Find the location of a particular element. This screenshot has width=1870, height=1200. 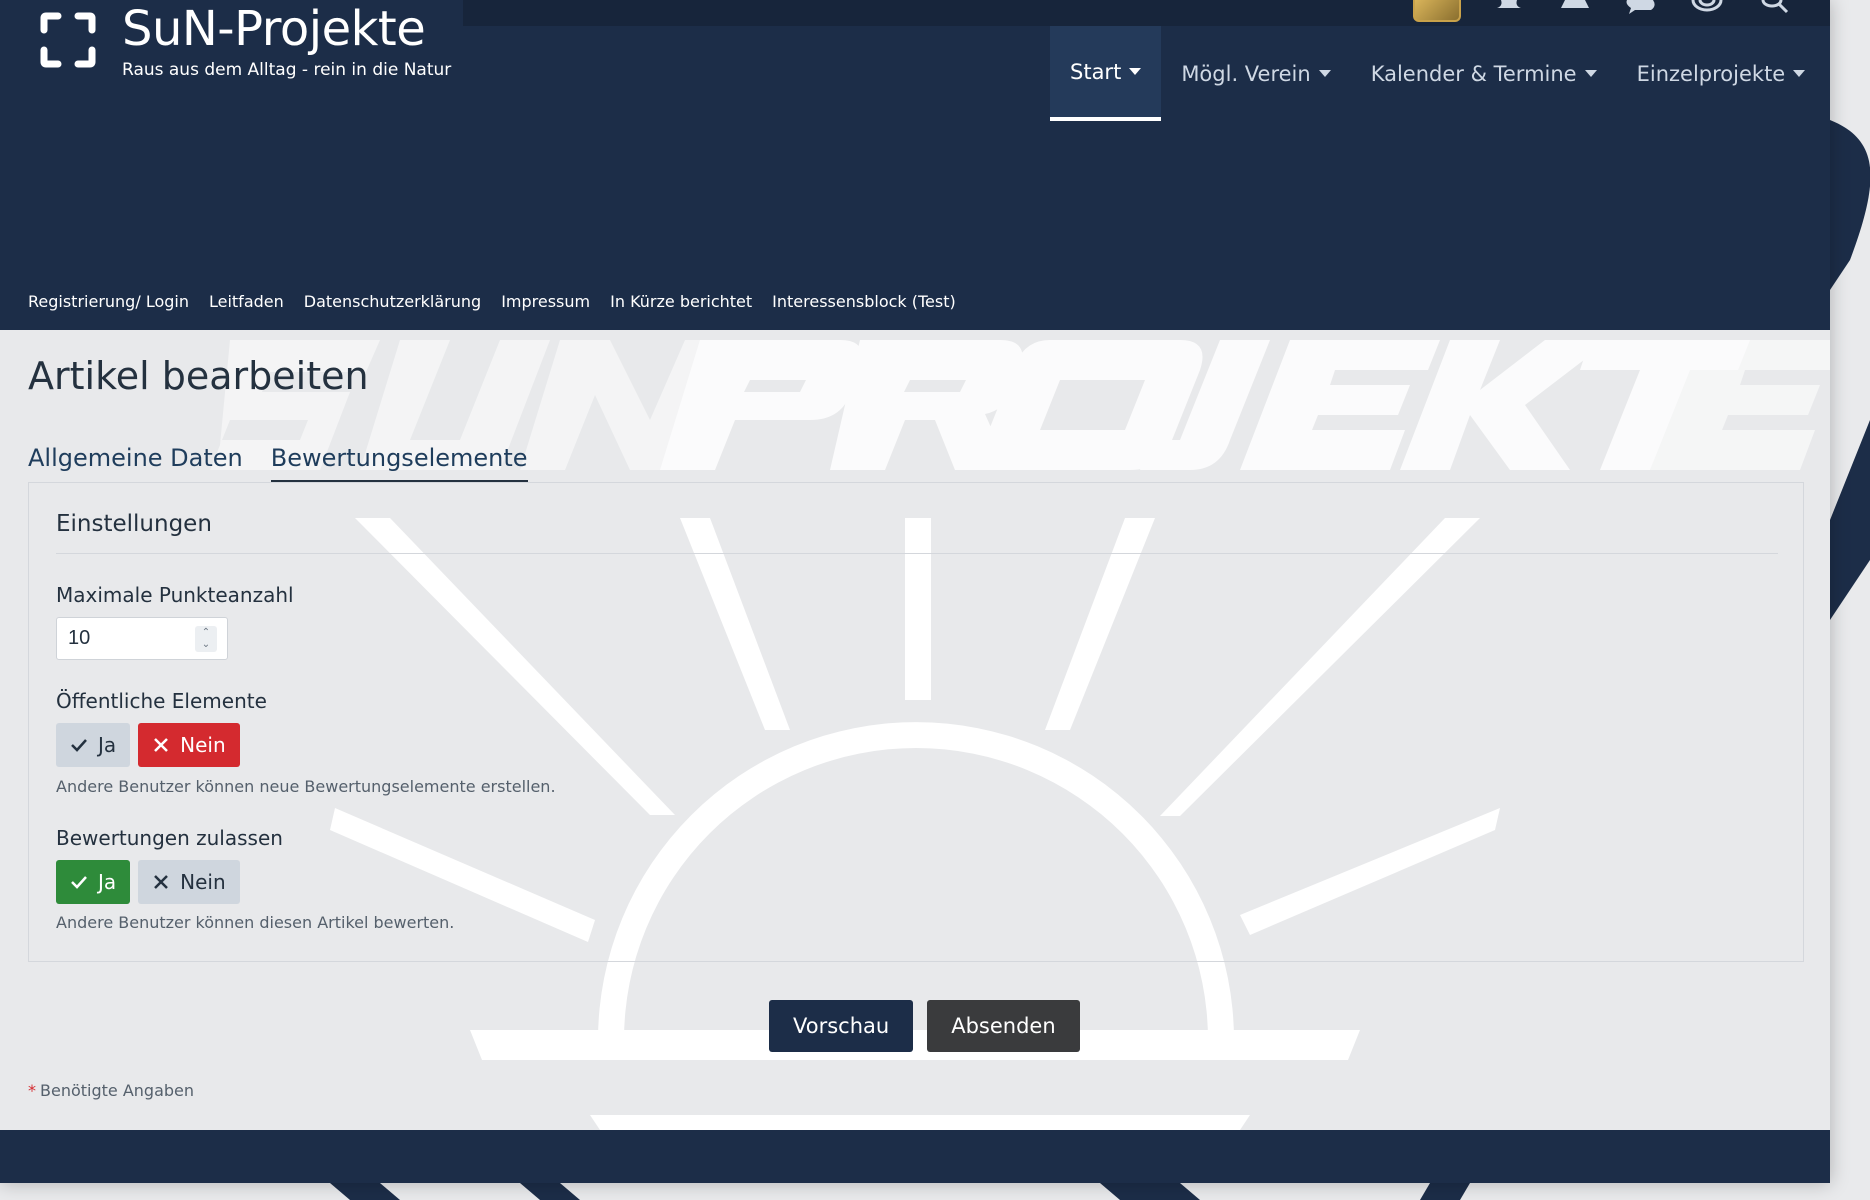

divider is located at coordinates (917, 553).